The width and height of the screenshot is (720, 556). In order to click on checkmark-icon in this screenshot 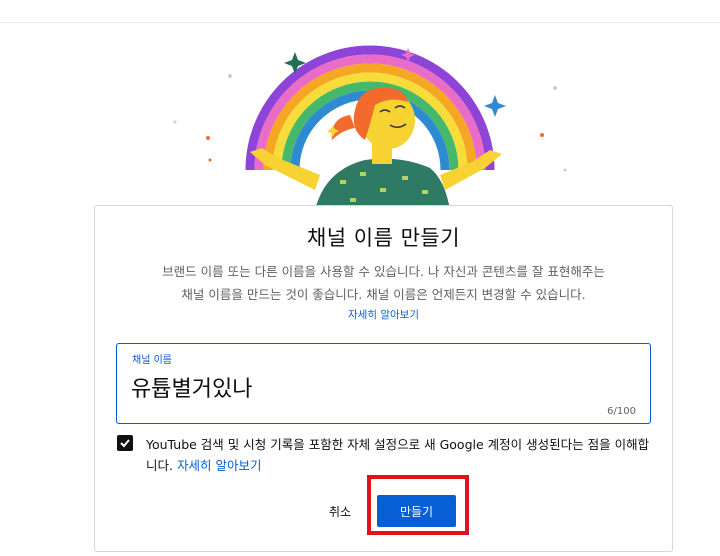, I will do `click(125, 443)`.